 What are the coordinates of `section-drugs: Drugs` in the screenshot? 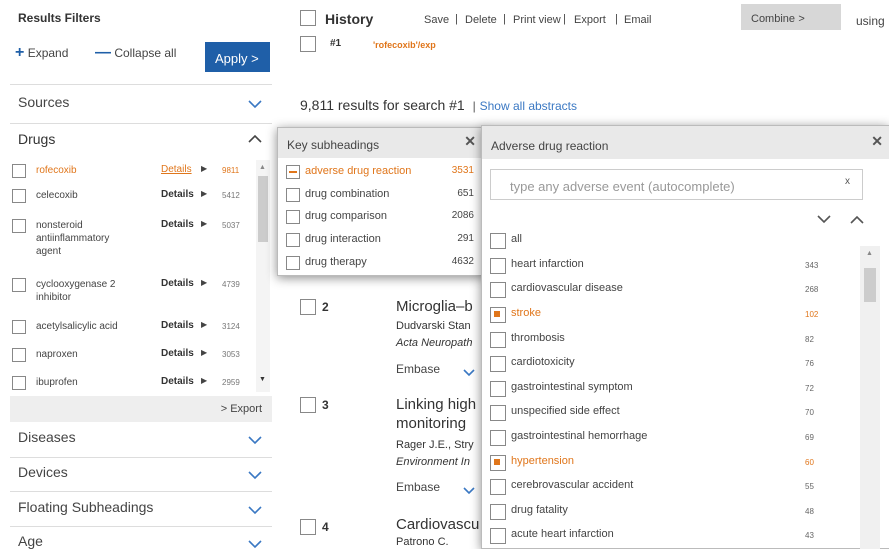 It's located at (36, 139).